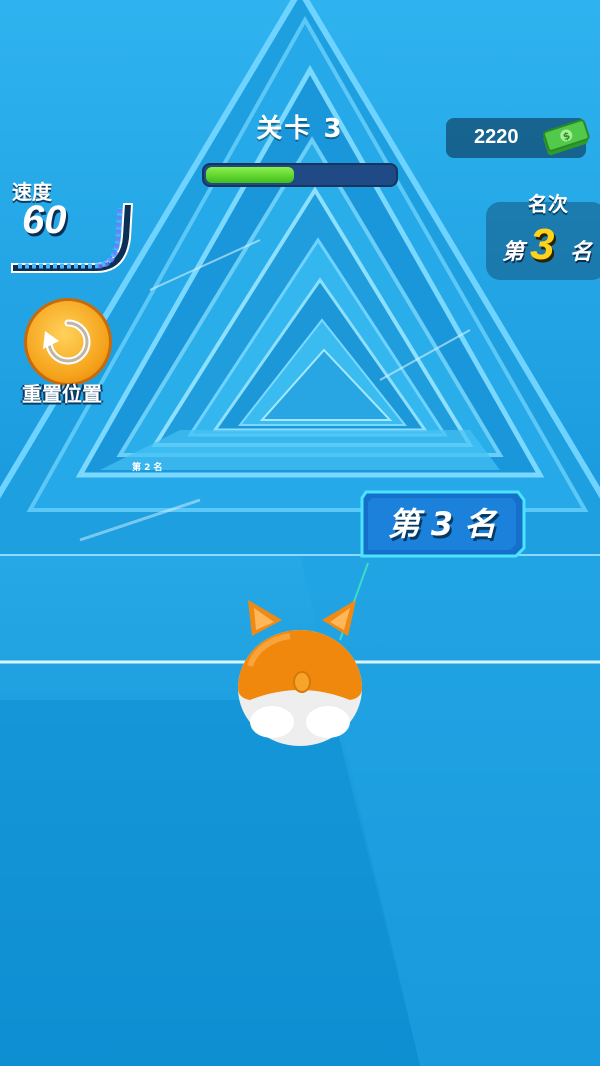 The height and width of the screenshot is (1066, 600). I want to click on reset-position-button, so click(68, 342).